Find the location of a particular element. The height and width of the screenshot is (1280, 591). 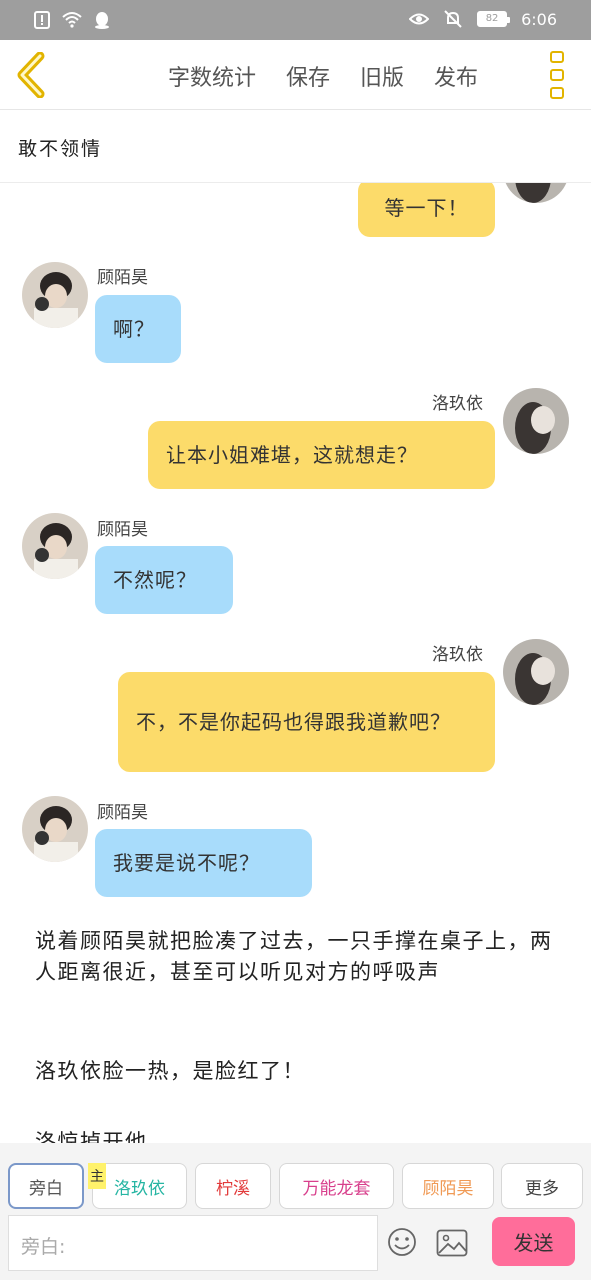

wifi-icon is located at coordinates (72, 20).